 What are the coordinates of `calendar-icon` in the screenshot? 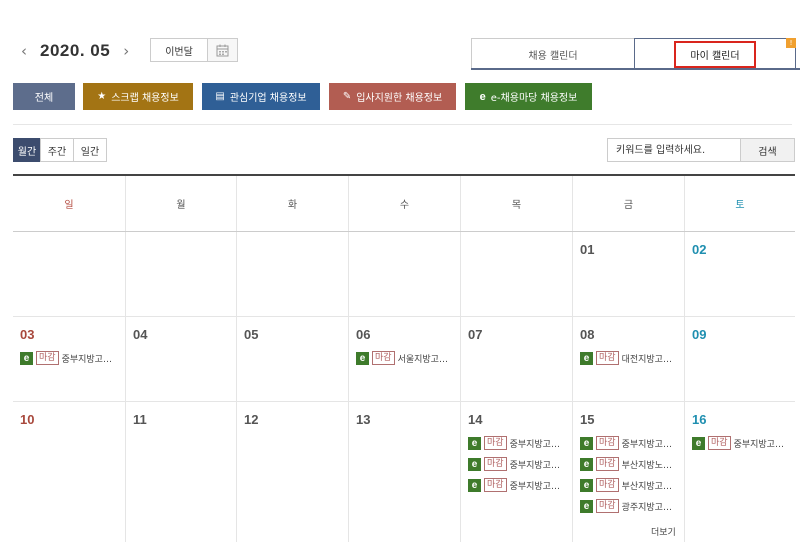 It's located at (222, 50).